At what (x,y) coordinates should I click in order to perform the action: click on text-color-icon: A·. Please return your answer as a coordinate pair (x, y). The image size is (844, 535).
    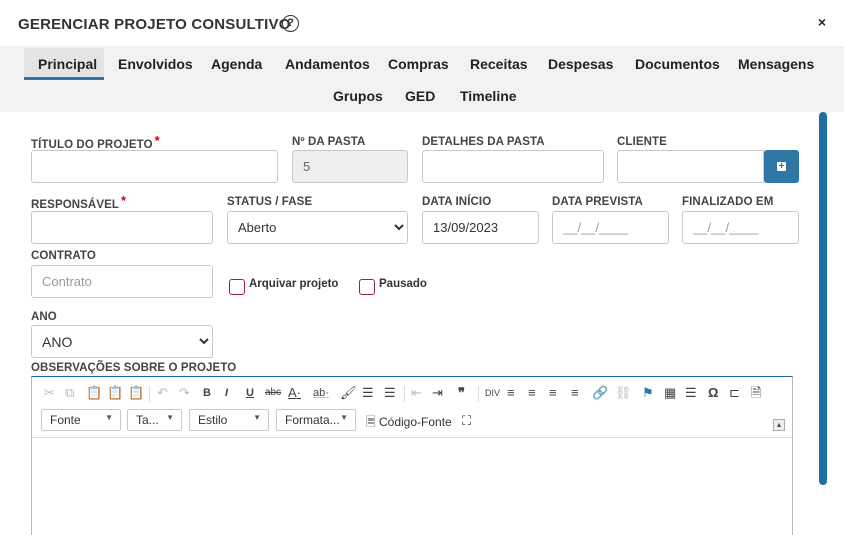
    Looking at the image, I should click on (294, 393).